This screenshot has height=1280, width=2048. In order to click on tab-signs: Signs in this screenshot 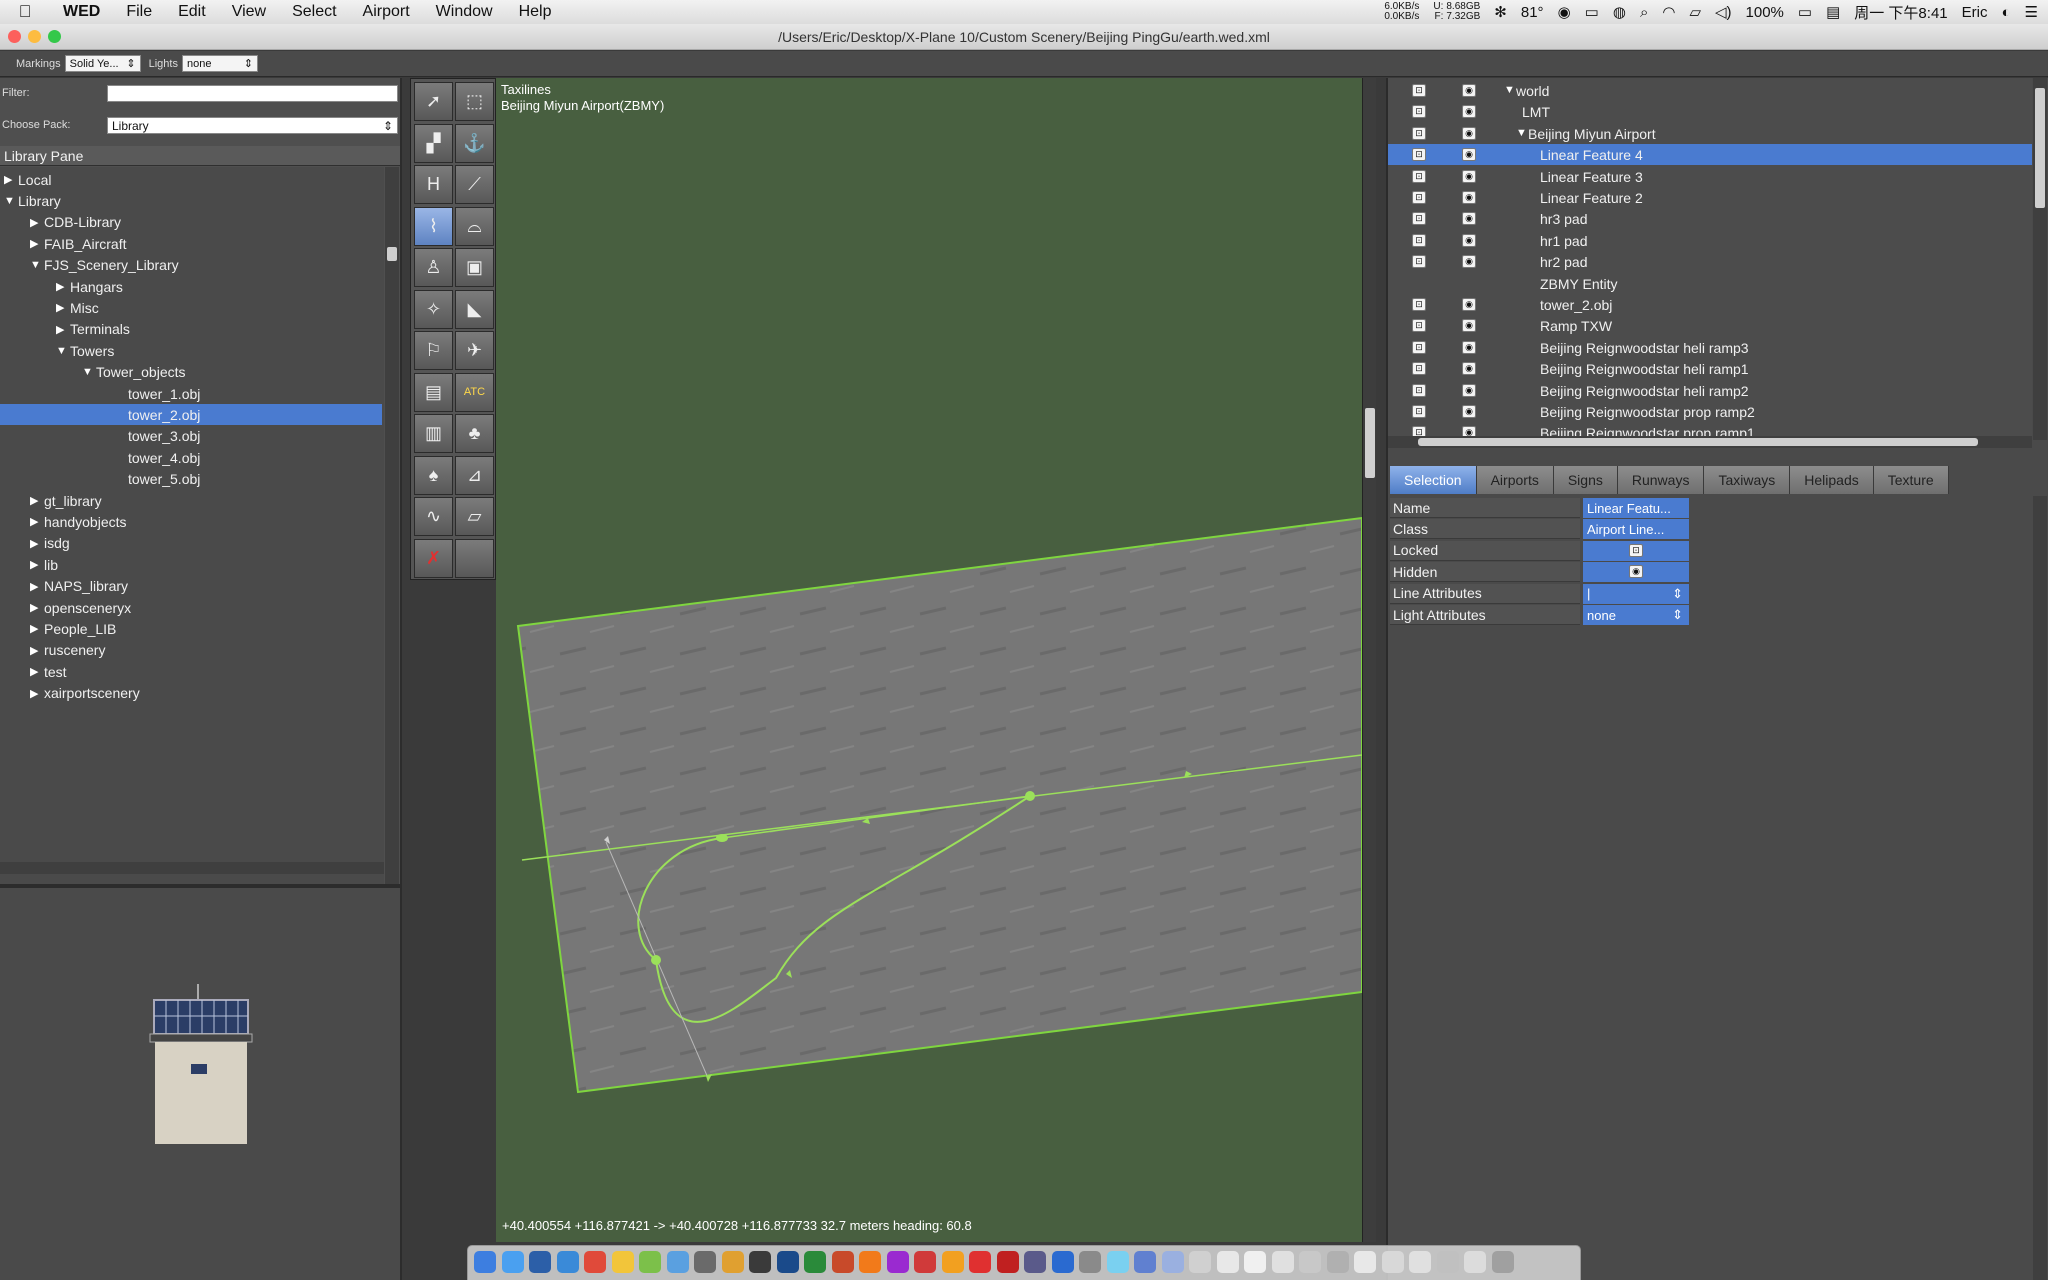, I will do `click(1585, 480)`.